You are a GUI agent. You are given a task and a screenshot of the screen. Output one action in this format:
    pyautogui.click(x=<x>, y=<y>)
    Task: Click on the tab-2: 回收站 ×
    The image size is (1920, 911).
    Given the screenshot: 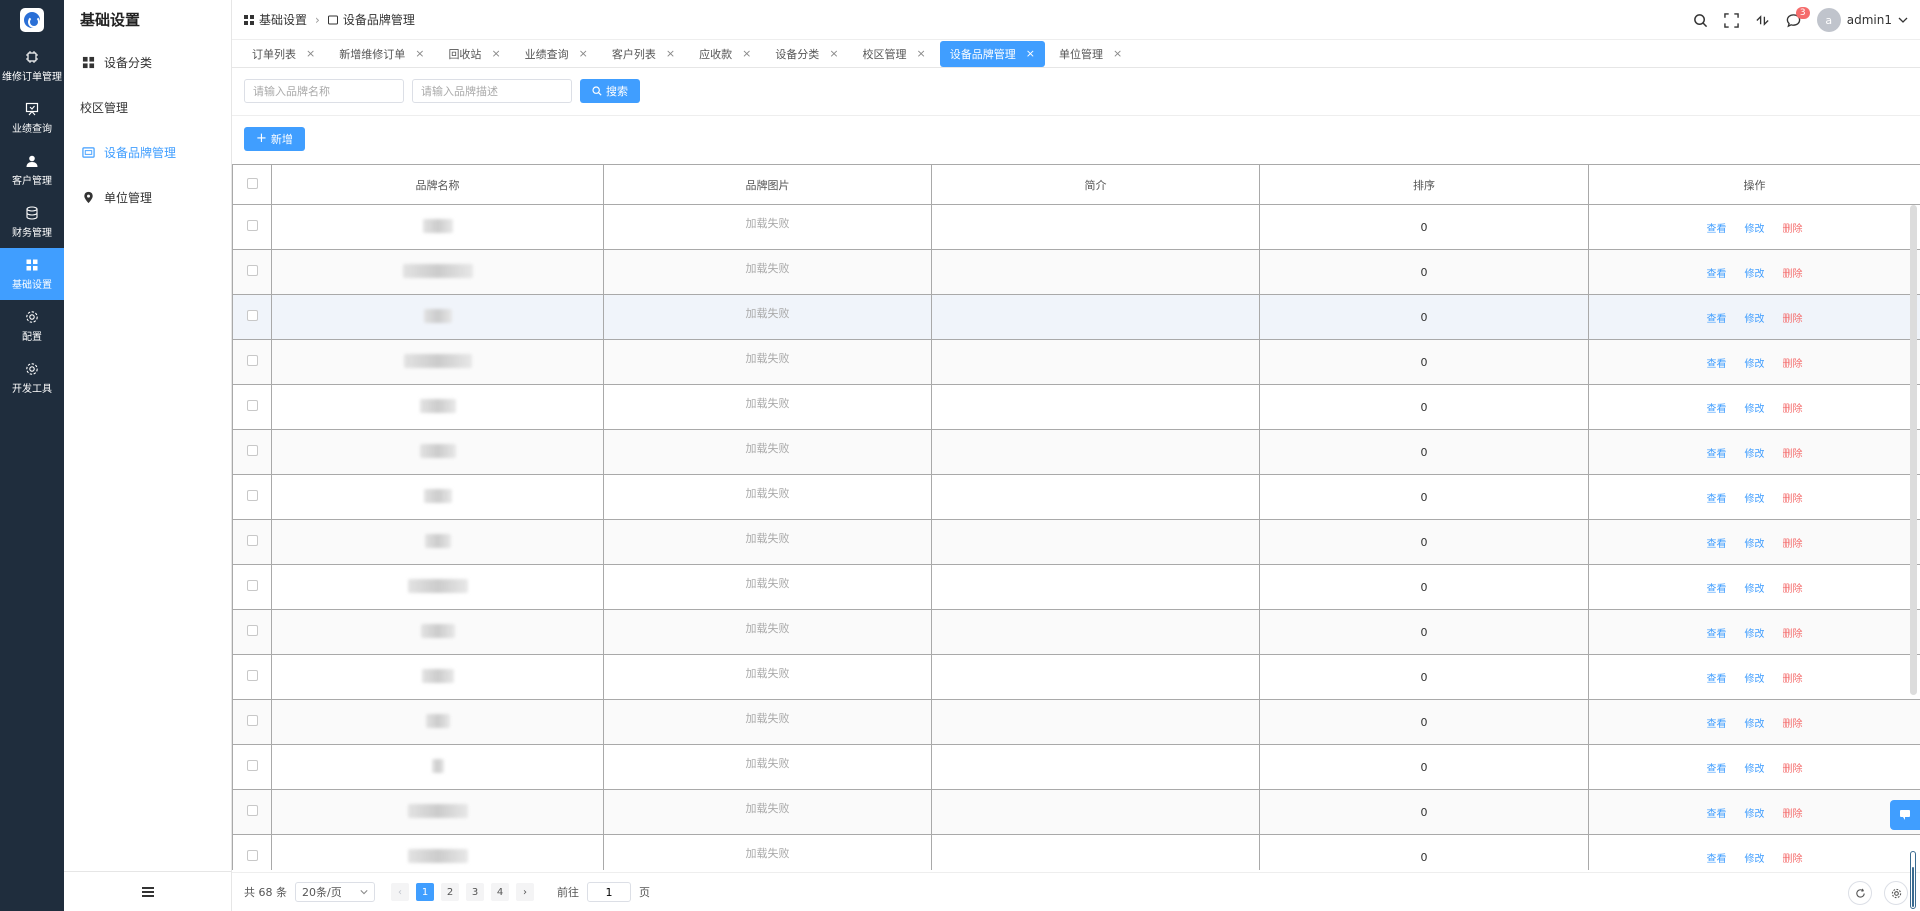 What is the action you would take?
    pyautogui.click(x=474, y=54)
    